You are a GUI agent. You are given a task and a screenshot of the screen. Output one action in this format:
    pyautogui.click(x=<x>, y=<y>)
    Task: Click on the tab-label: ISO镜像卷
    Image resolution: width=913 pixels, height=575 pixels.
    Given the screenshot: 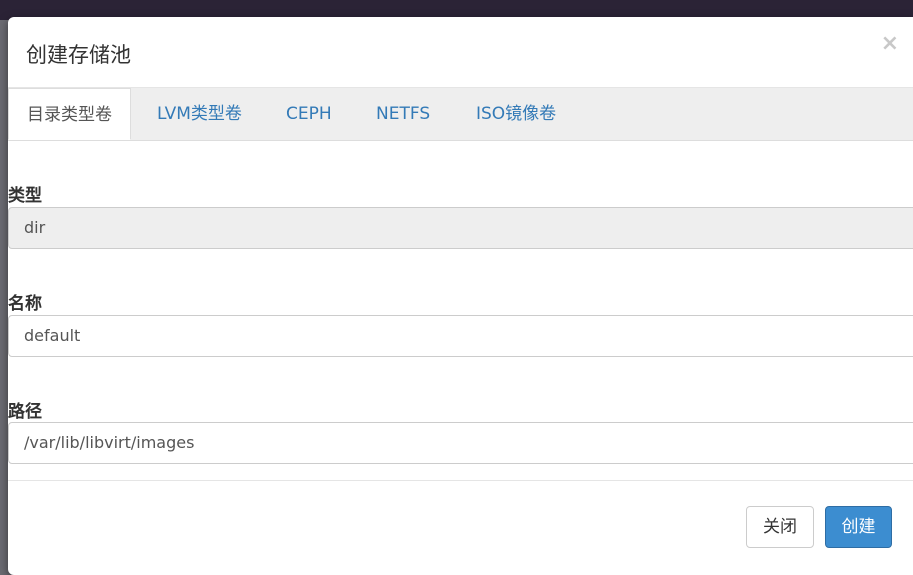 What is the action you would take?
    pyautogui.click(x=516, y=114)
    